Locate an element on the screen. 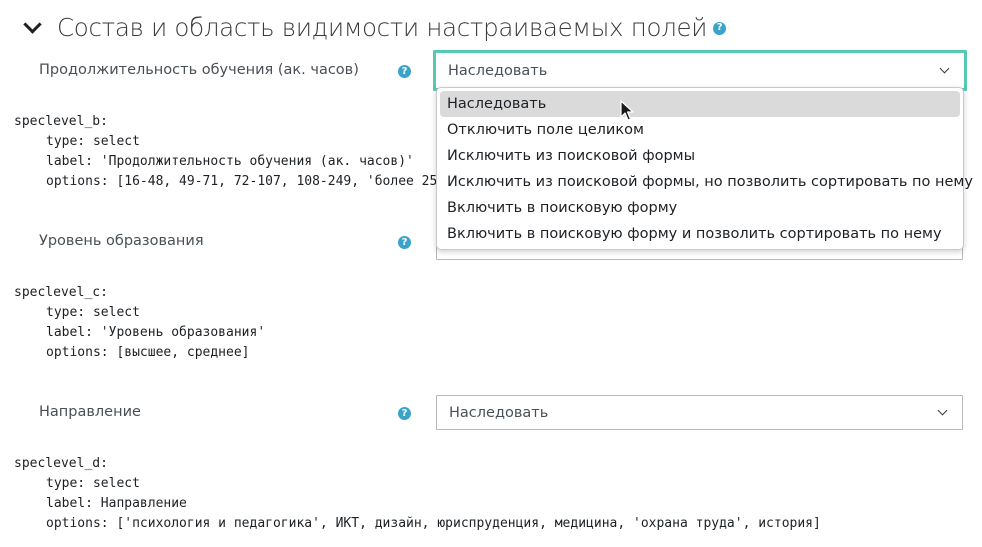 Image resolution: width=982 pixels, height=547 pixels. dropdown-option-exclude-search: Исключить из поисковой формы is located at coordinates (700, 156).